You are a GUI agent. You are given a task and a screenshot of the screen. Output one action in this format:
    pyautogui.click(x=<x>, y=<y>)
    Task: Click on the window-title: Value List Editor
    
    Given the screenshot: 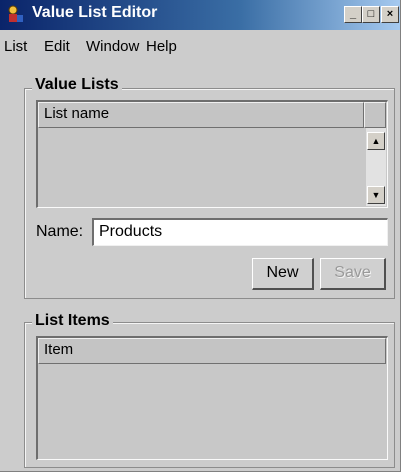 What is the action you would take?
    pyautogui.click(x=95, y=12)
    